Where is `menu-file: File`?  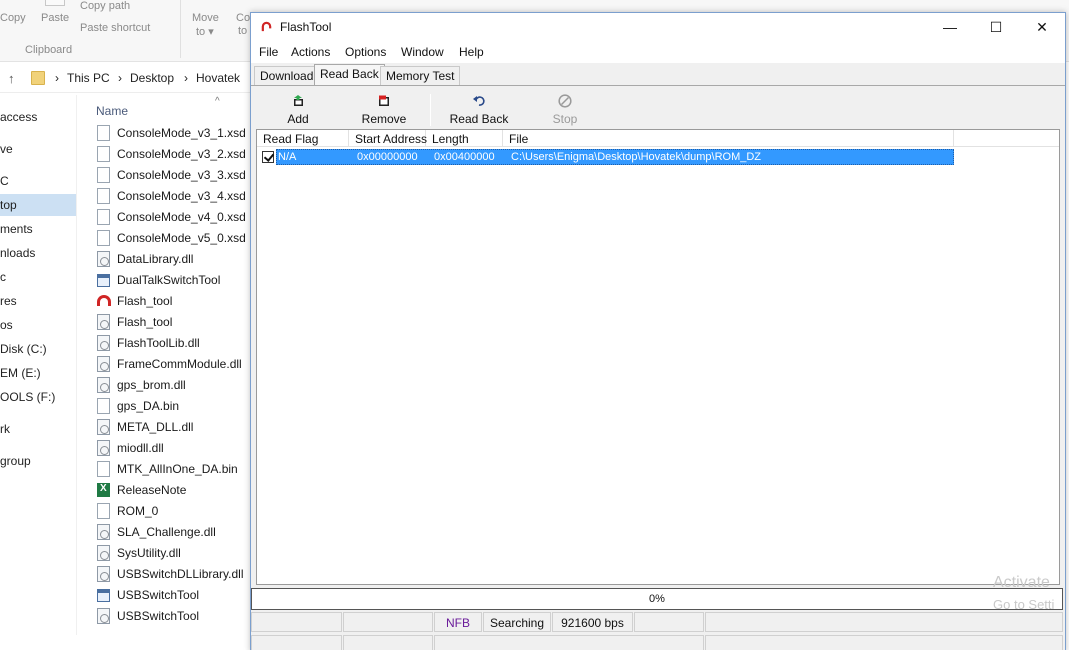 menu-file: File is located at coordinates (268, 52).